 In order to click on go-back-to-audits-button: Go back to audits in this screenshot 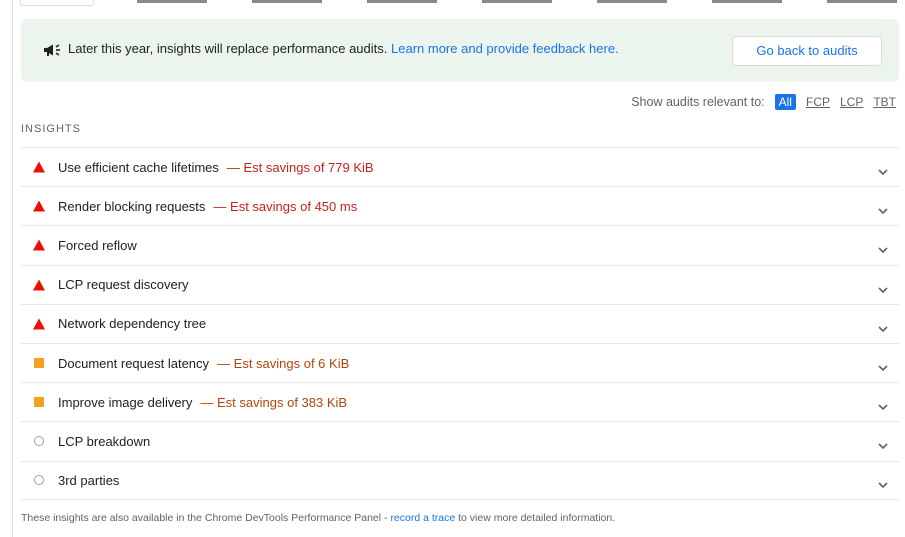, I will do `click(807, 51)`.